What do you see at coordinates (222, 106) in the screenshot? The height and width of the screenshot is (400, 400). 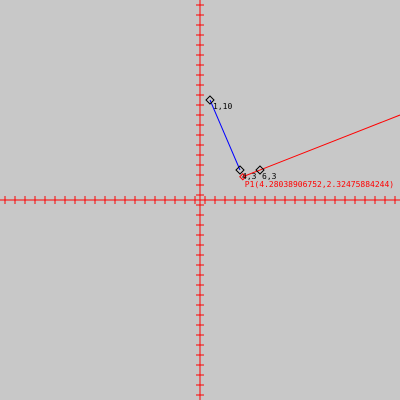 I see `point-label-1-10: 1,10` at bounding box center [222, 106].